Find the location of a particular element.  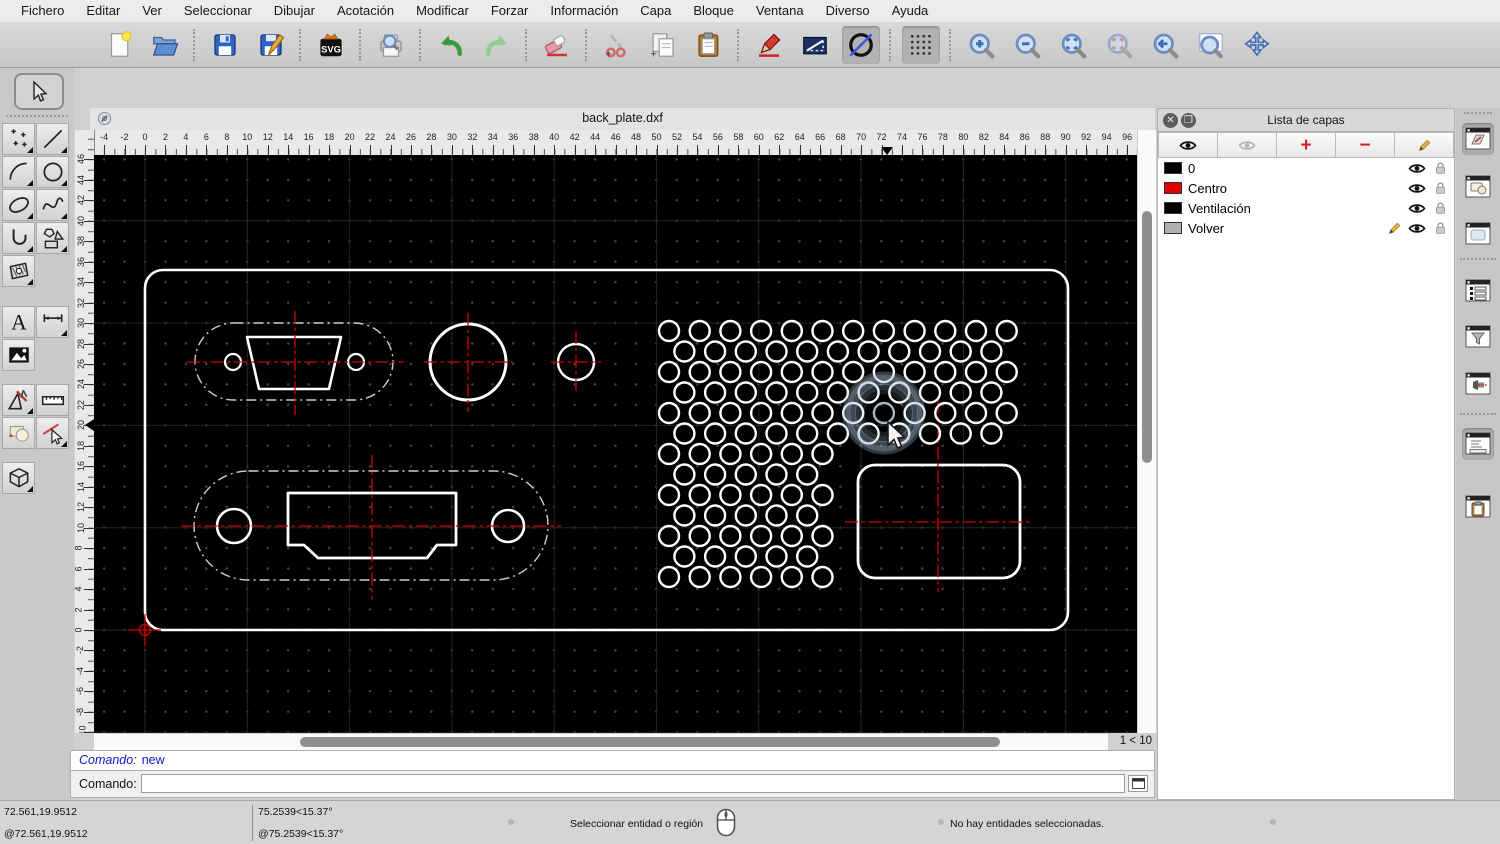

zoom-previous-button is located at coordinates (1165, 45).